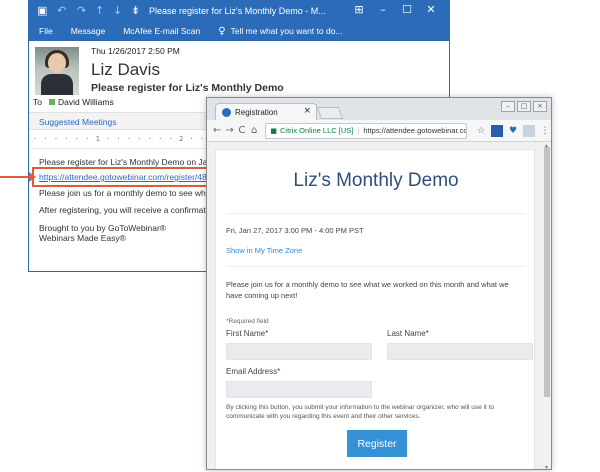  I want to click on last-name-label: Last Name*, so click(408, 333).